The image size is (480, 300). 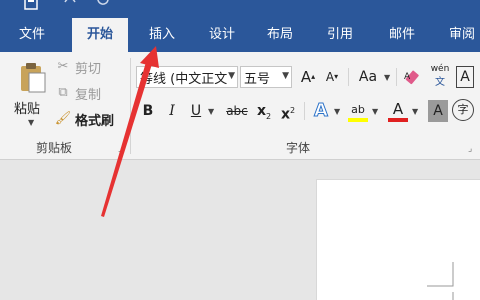 I want to click on phonetic-guide-button: wén 文, so click(x=440, y=77).